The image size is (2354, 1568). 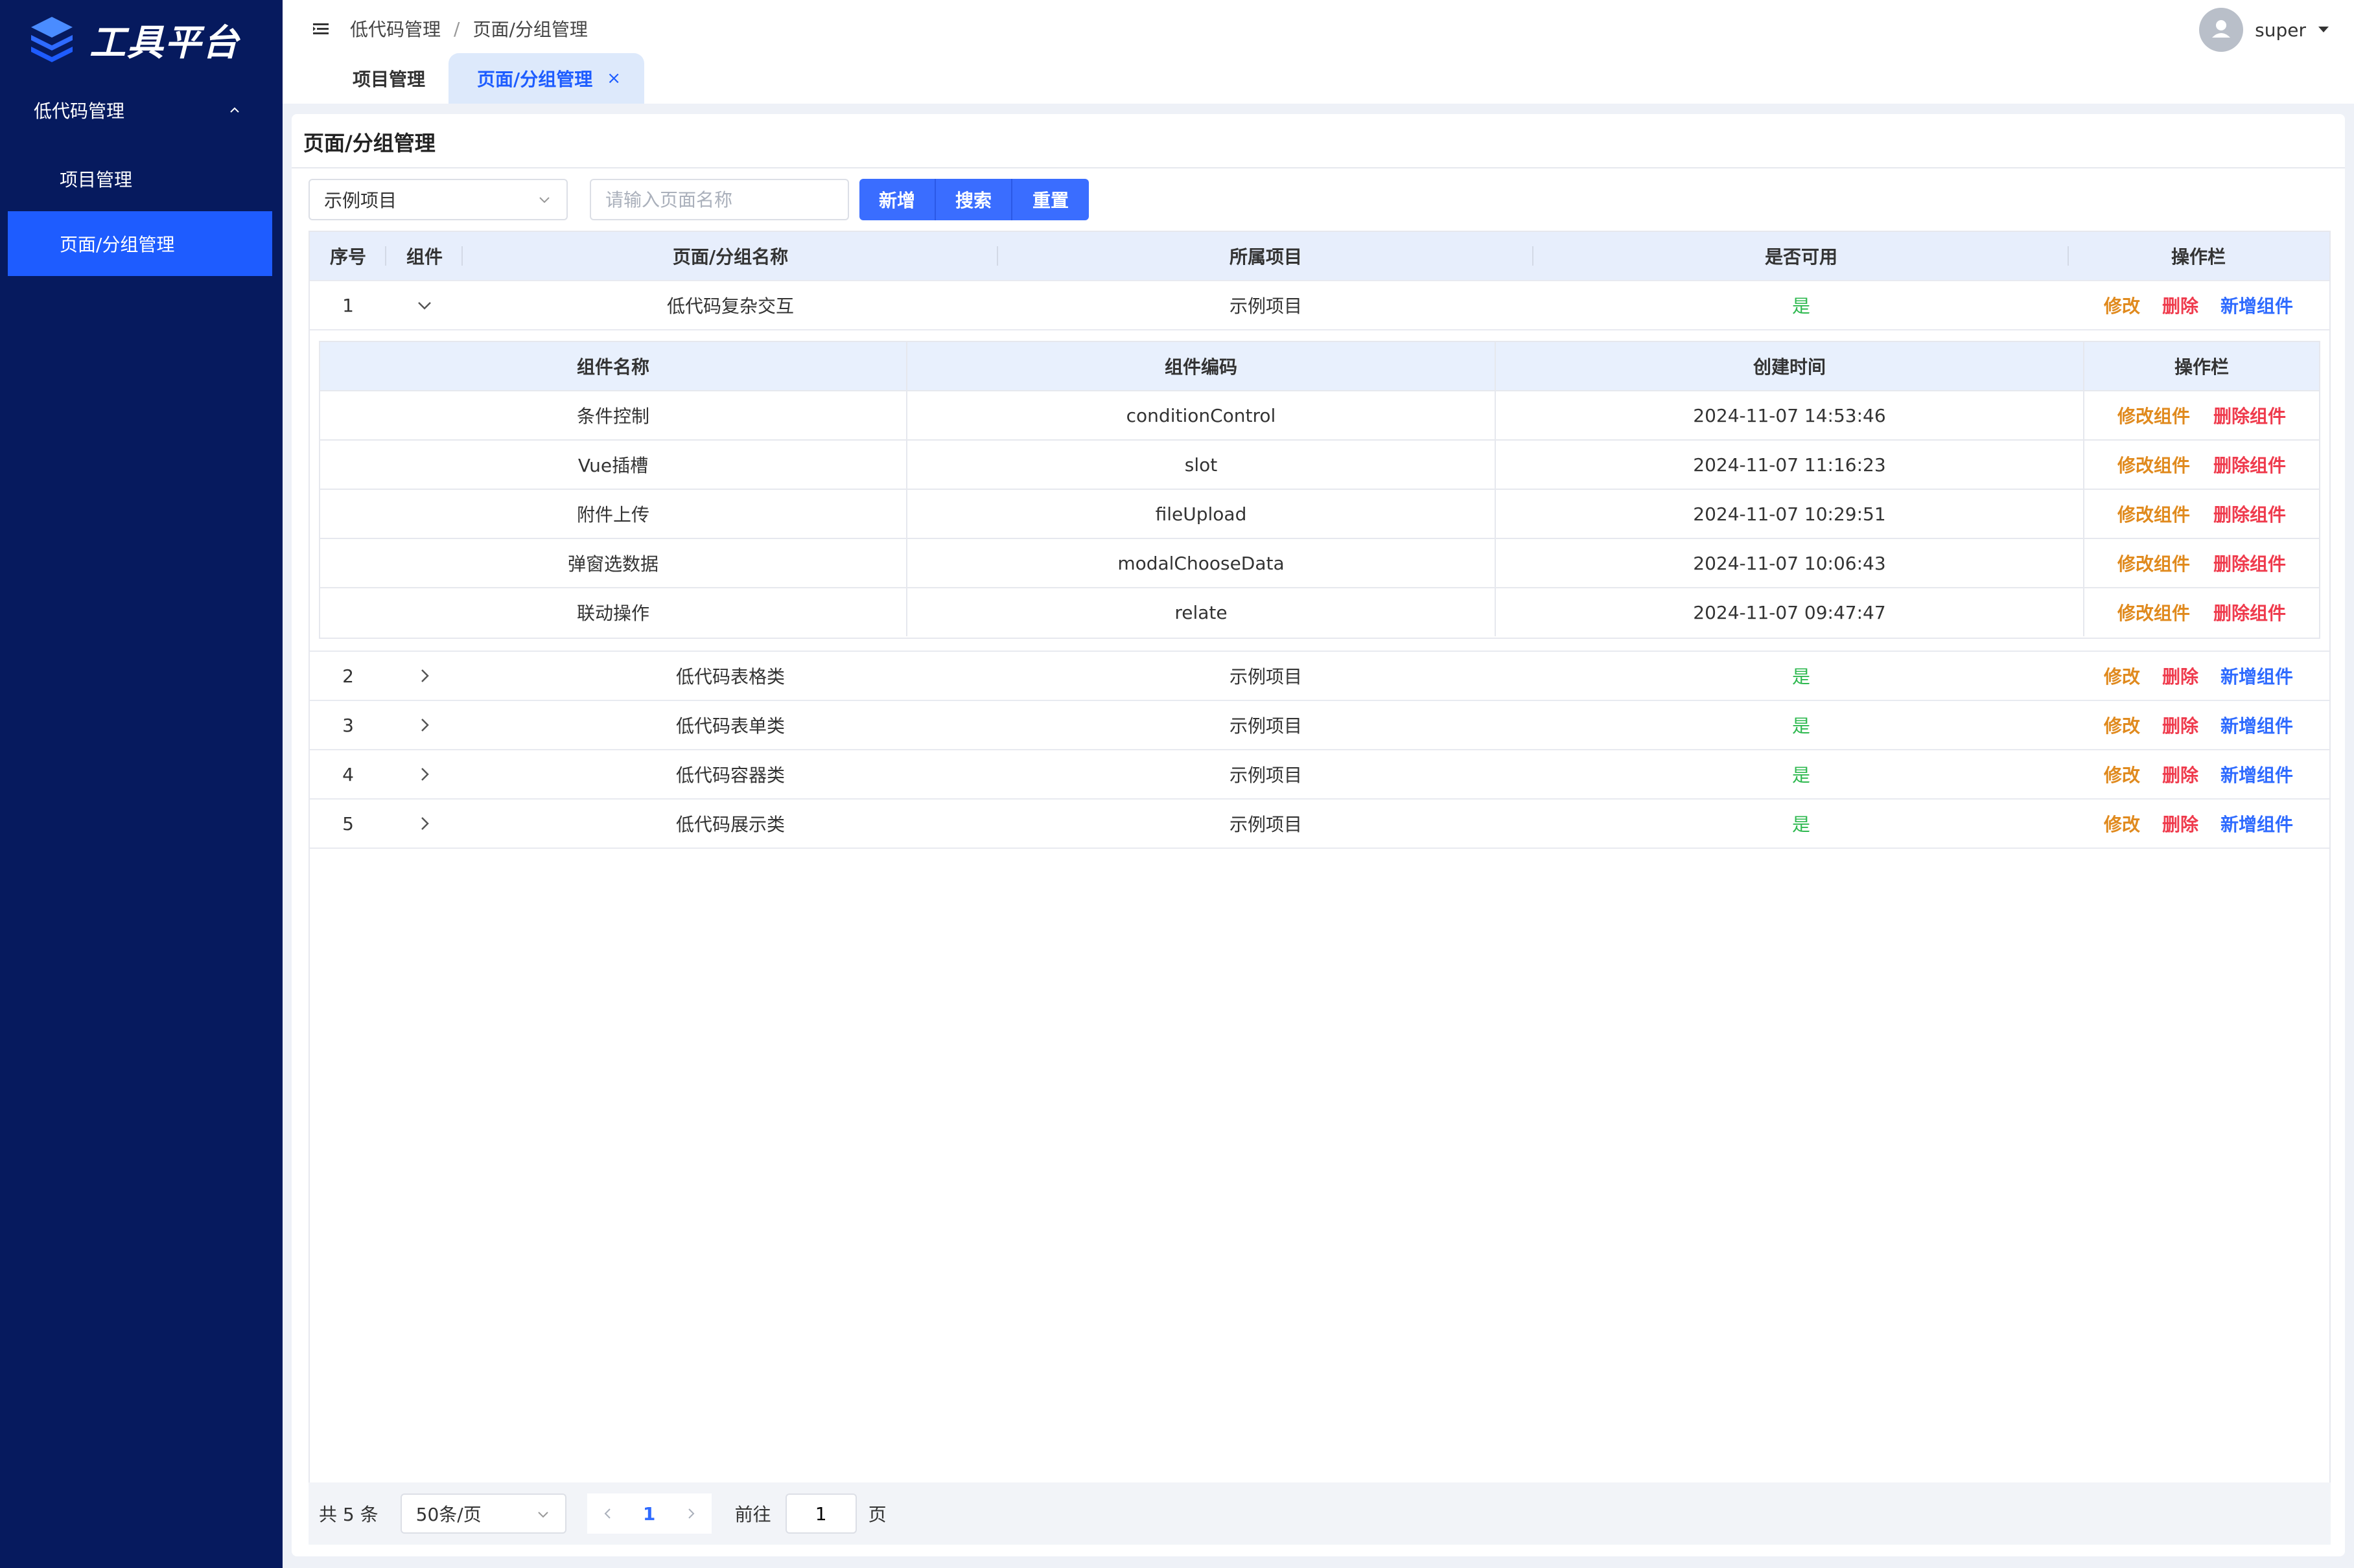 I want to click on current-page: 1, so click(x=649, y=1514).